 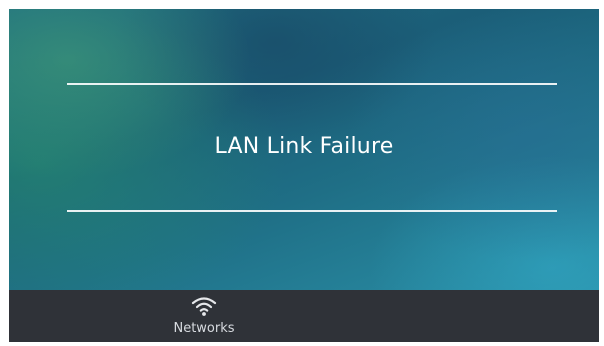 I want to click on top-divider, so click(x=312, y=84).